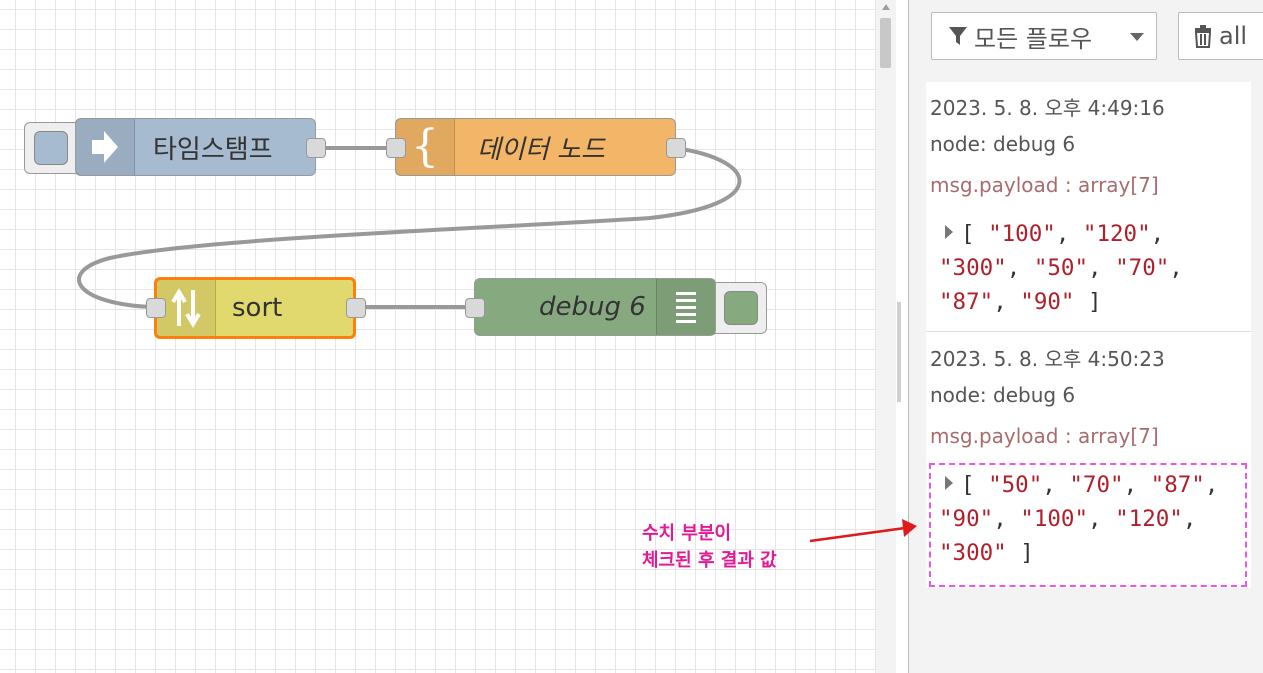 This screenshot has width=1263, height=673. What do you see at coordinates (156, 308) in the screenshot?
I see `sort-input-port` at bounding box center [156, 308].